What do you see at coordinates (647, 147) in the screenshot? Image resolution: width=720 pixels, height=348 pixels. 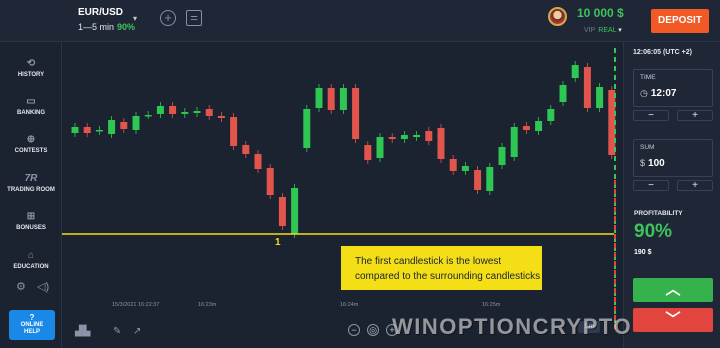 I see `sum-label: SUM` at bounding box center [647, 147].